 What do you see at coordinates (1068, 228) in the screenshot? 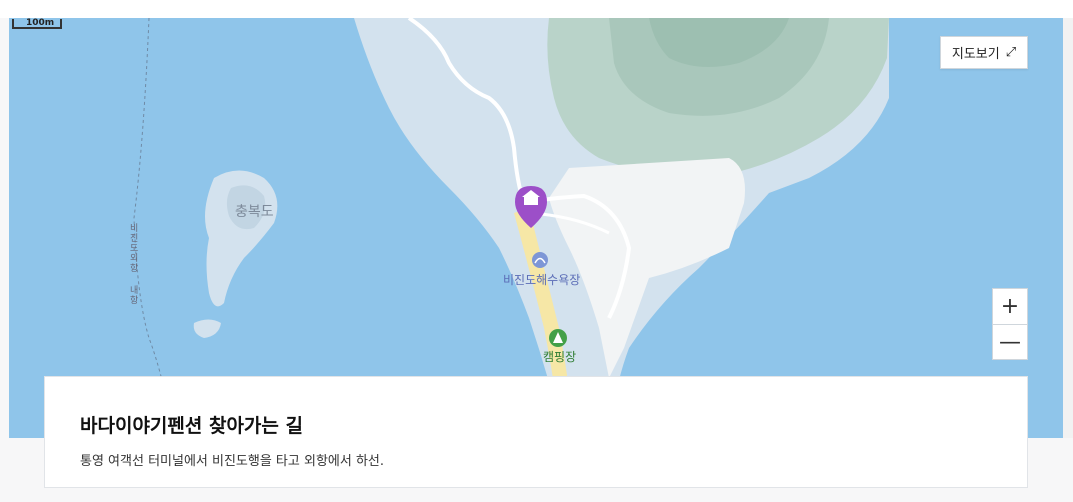
I see `page-right-gutter` at bounding box center [1068, 228].